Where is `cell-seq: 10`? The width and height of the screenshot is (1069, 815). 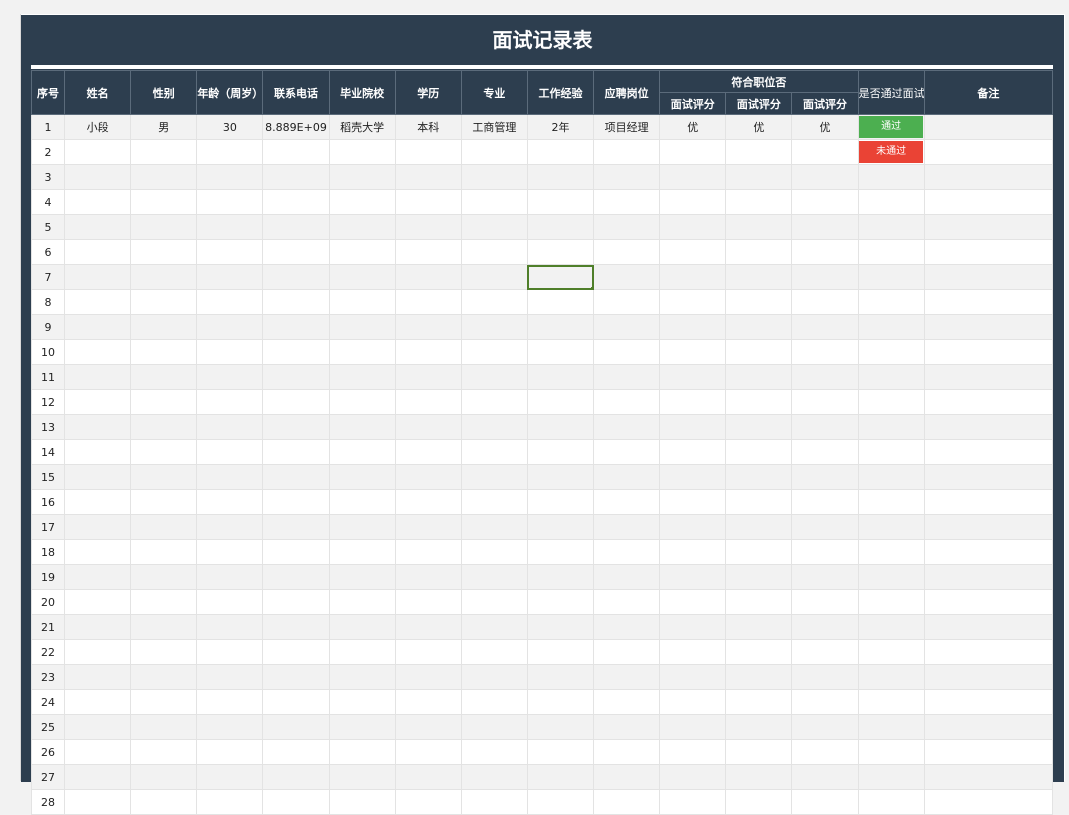
cell-seq: 10 is located at coordinates (48, 352).